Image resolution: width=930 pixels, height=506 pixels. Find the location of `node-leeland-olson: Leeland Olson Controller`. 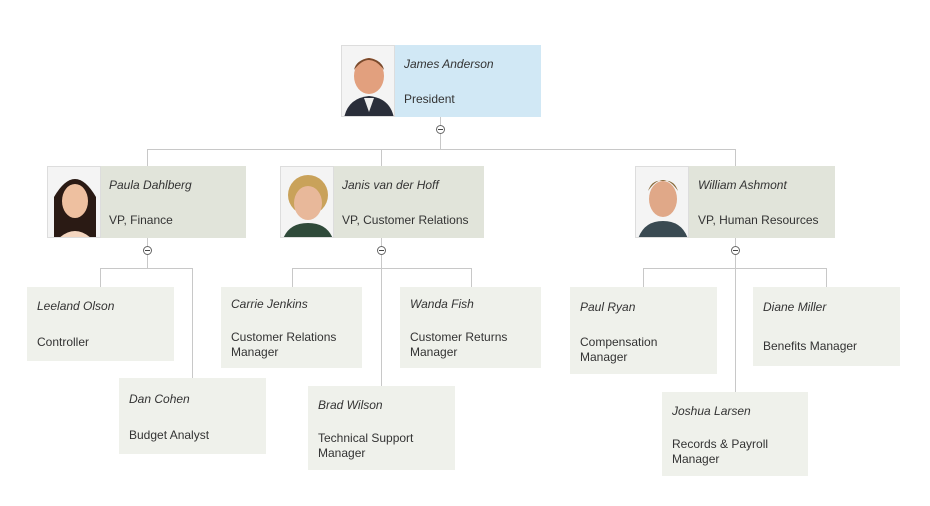

node-leeland-olson: Leeland Olson Controller is located at coordinates (100, 324).